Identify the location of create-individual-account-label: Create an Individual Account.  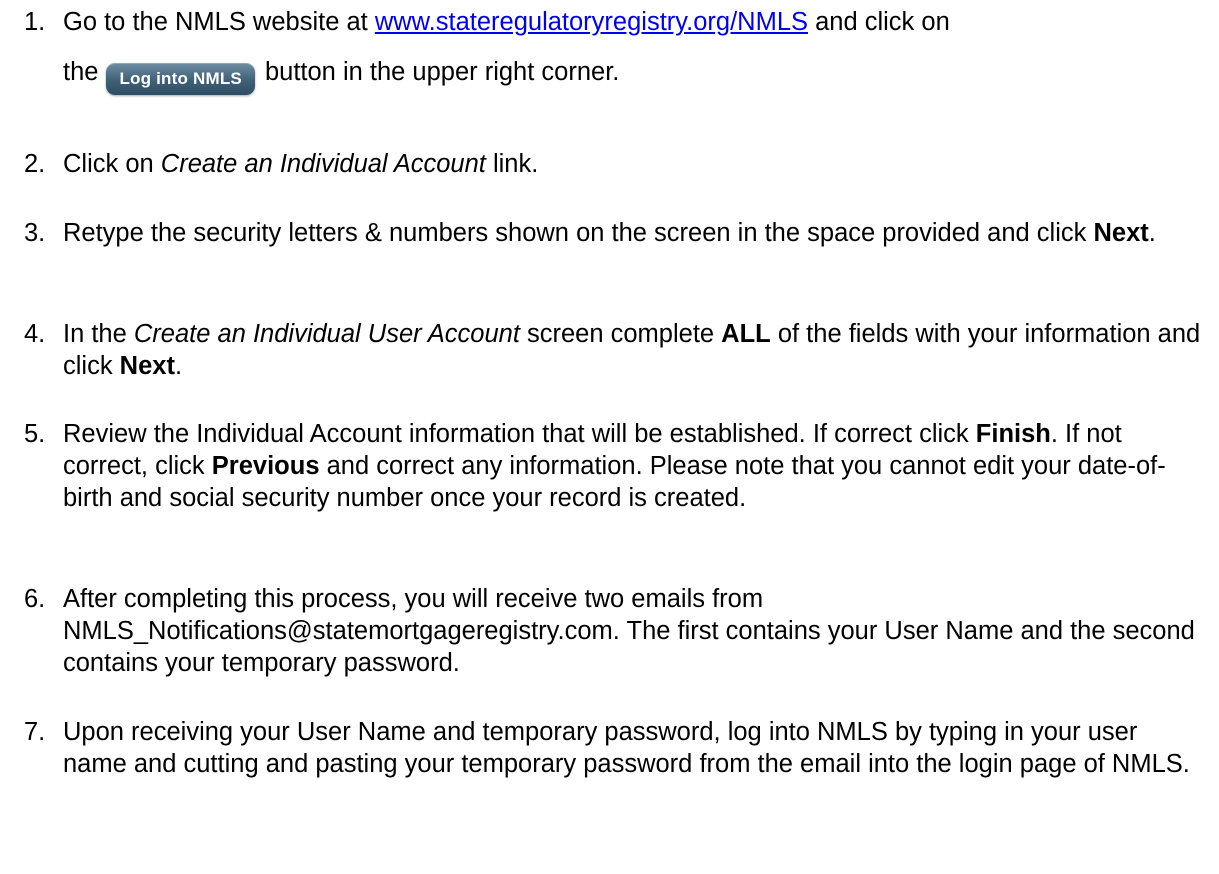
(323, 164).